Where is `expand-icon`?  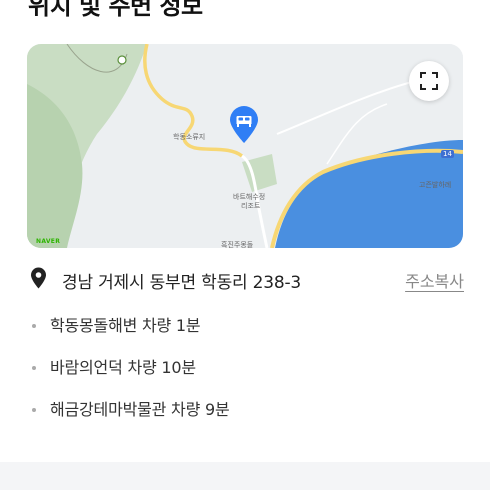 expand-icon is located at coordinates (429, 81).